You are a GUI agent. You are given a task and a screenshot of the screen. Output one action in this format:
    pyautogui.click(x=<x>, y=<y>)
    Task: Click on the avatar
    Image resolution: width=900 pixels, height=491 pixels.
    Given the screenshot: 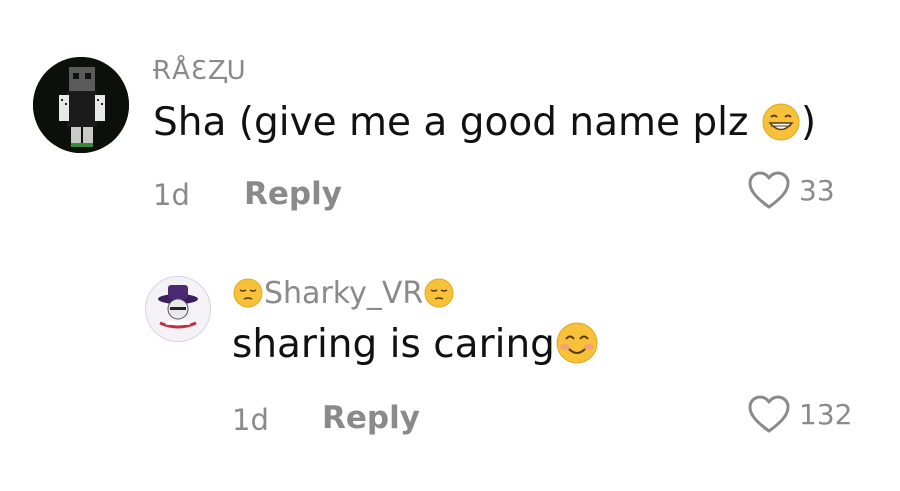 What is the action you would take?
    pyautogui.click(x=178, y=309)
    